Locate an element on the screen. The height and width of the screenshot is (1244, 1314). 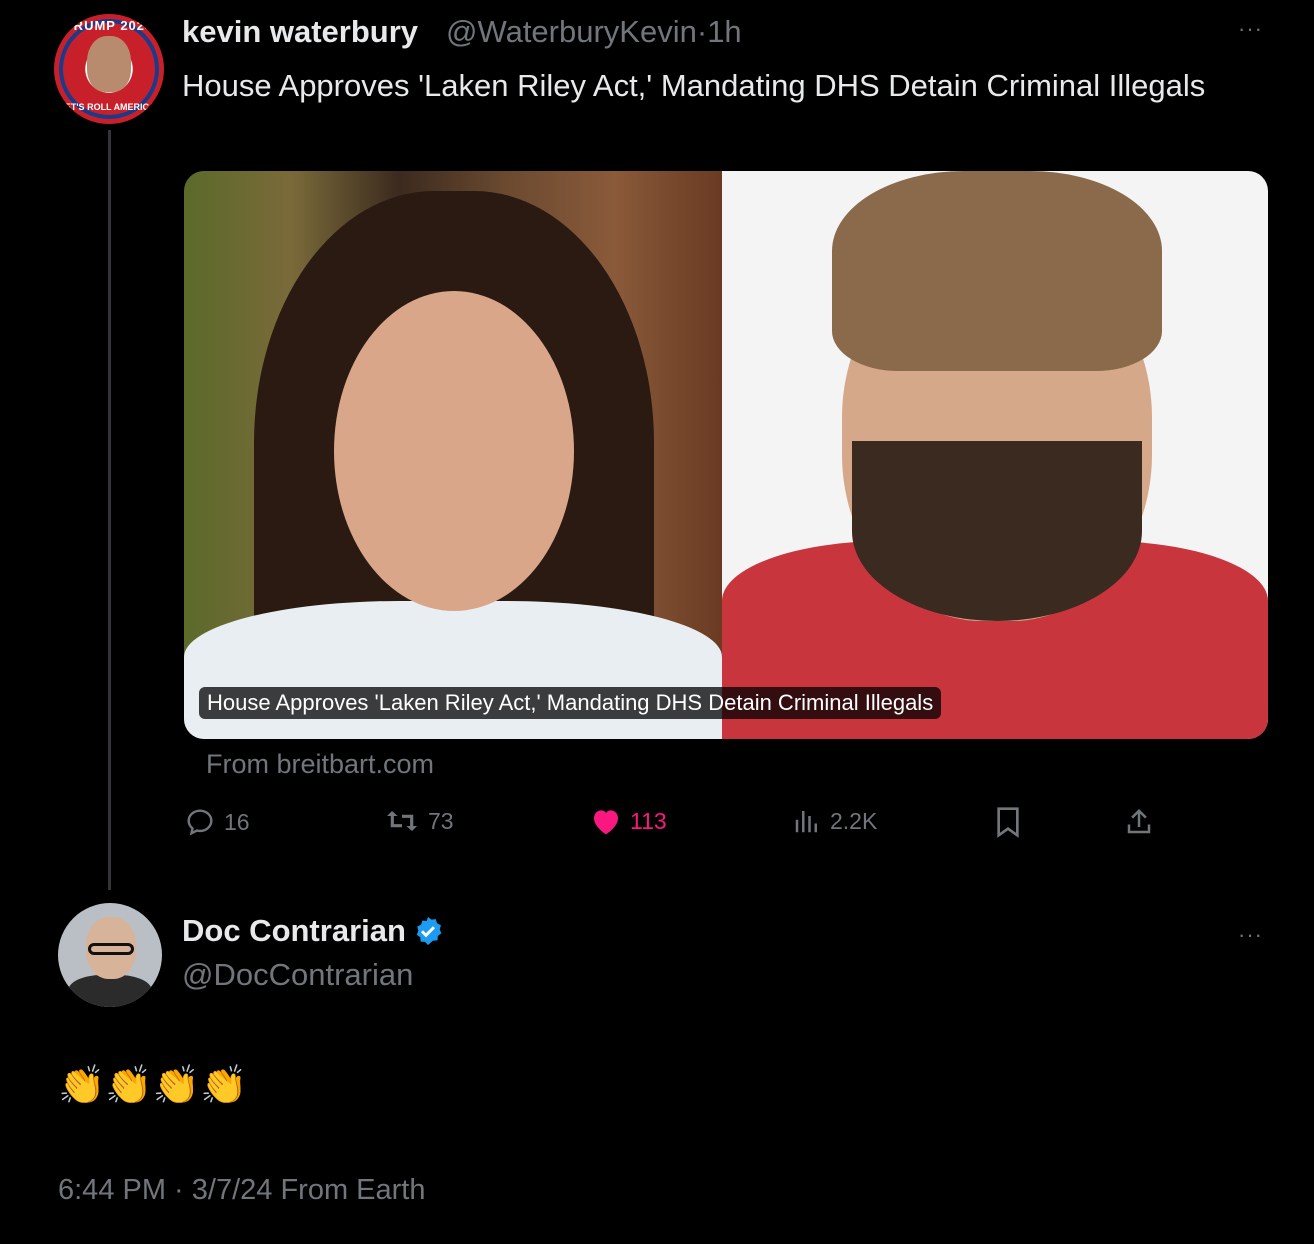
like-button: 113 is located at coordinates (628, 821).